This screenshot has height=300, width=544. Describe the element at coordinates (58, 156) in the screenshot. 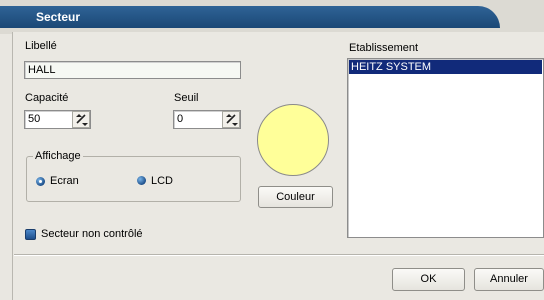

I see `affichage-title: Affichage` at that location.